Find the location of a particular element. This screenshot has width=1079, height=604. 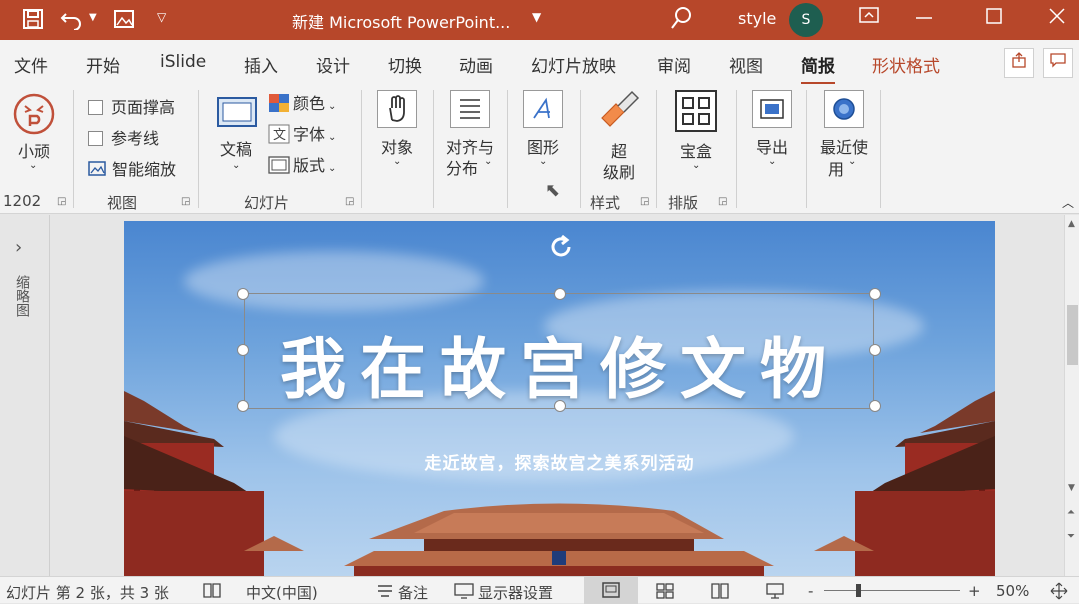

minimize-icon is located at coordinates (924, 18).